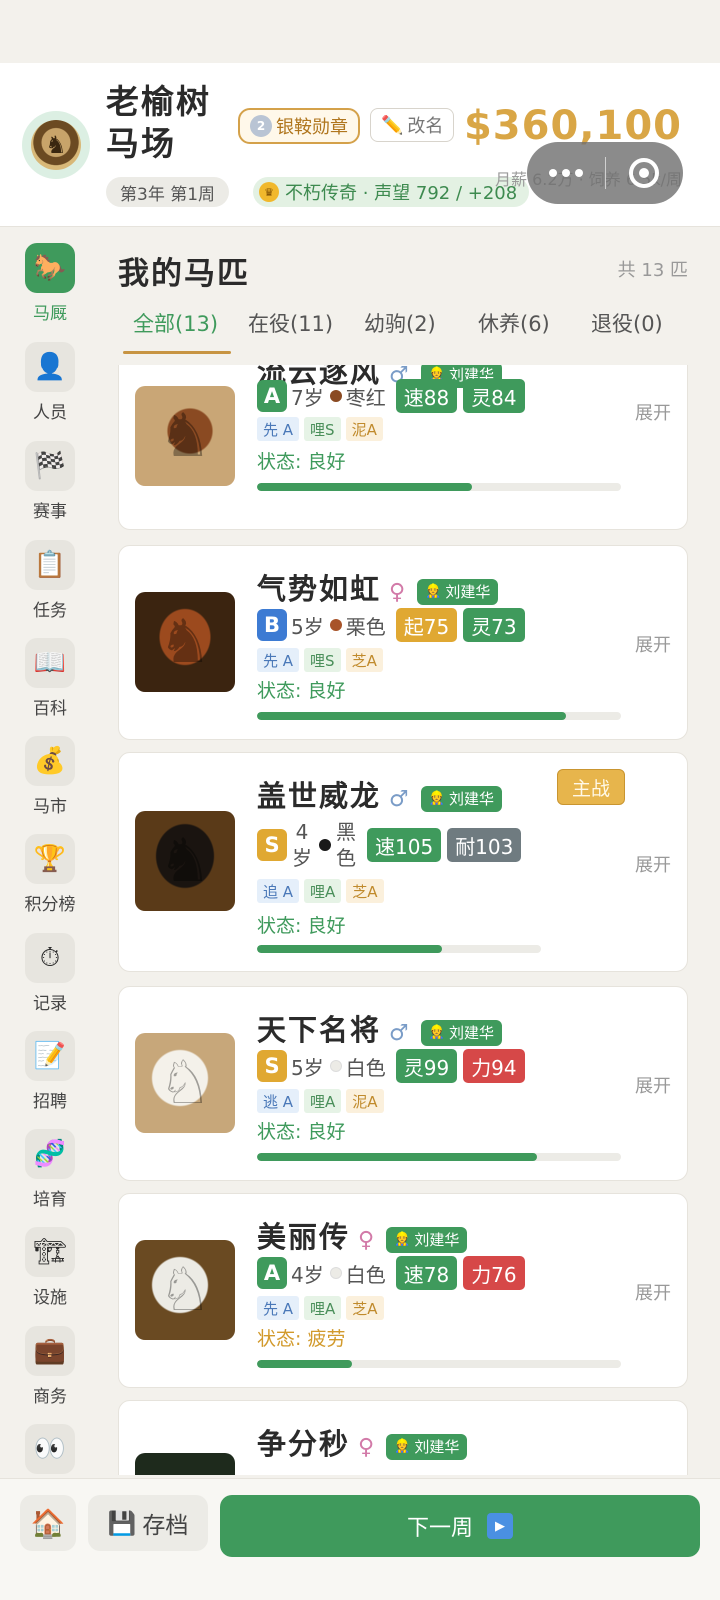 The image size is (720, 1600). What do you see at coordinates (566, 173) in the screenshot?
I see `more-menu-icon` at bounding box center [566, 173].